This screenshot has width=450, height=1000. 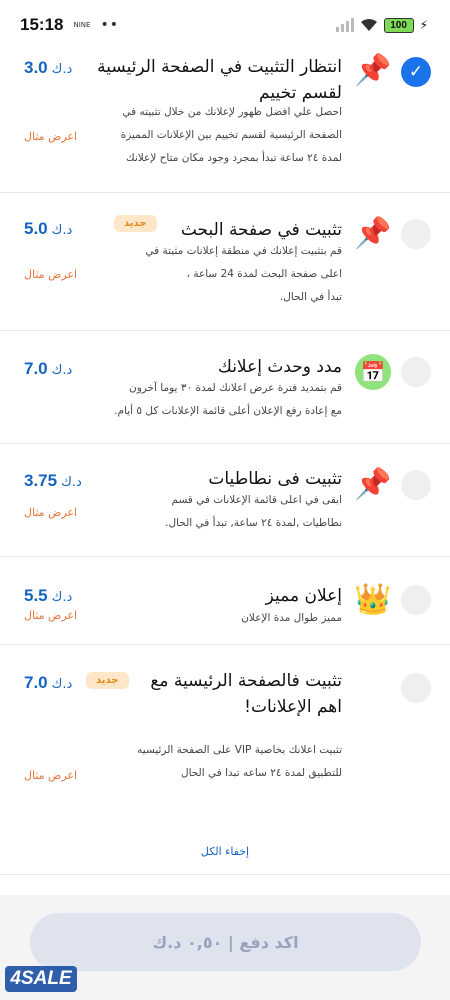 What do you see at coordinates (219, 67) in the screenshot?
I see `option-title-line: انتظار التثبيت في الصفحة الرئيسية` at bounding box center [219, 67].